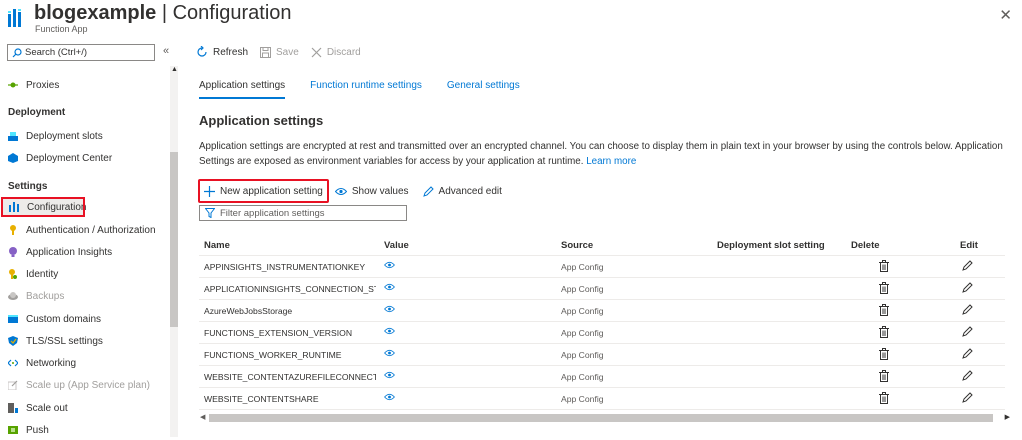 This screenshot has width=1022, height=440. I want to click on sidebar-item-configuration: Configuration, so click(44, 207).